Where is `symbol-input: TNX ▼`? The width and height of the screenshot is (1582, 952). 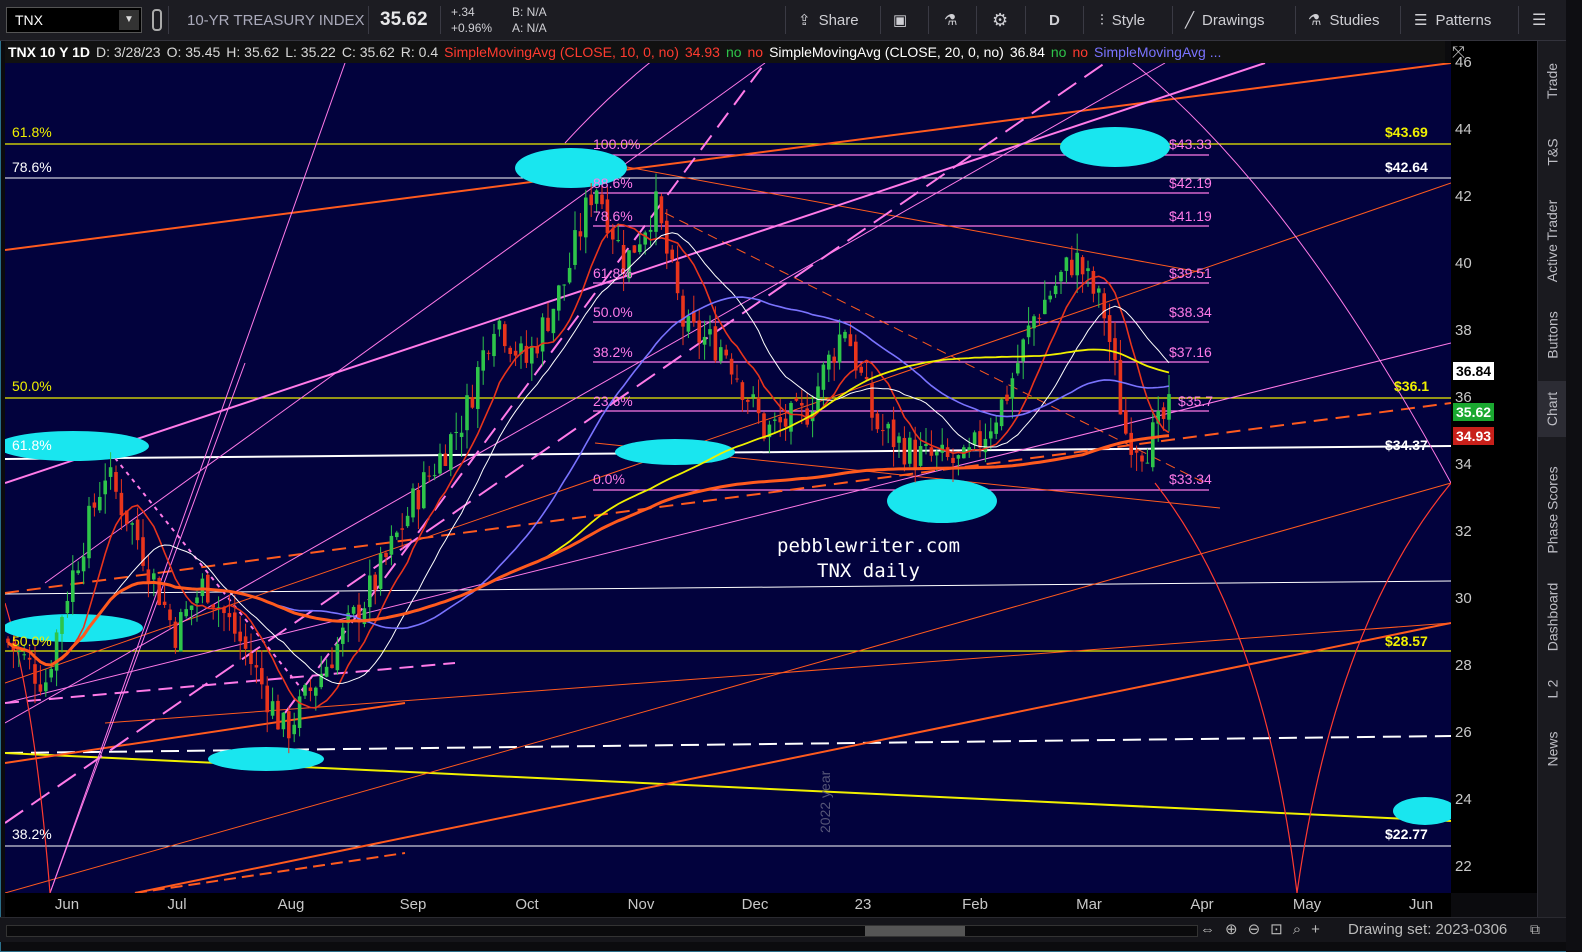 symbol-input: TNX ▼ is located at coordinates (74, 20).